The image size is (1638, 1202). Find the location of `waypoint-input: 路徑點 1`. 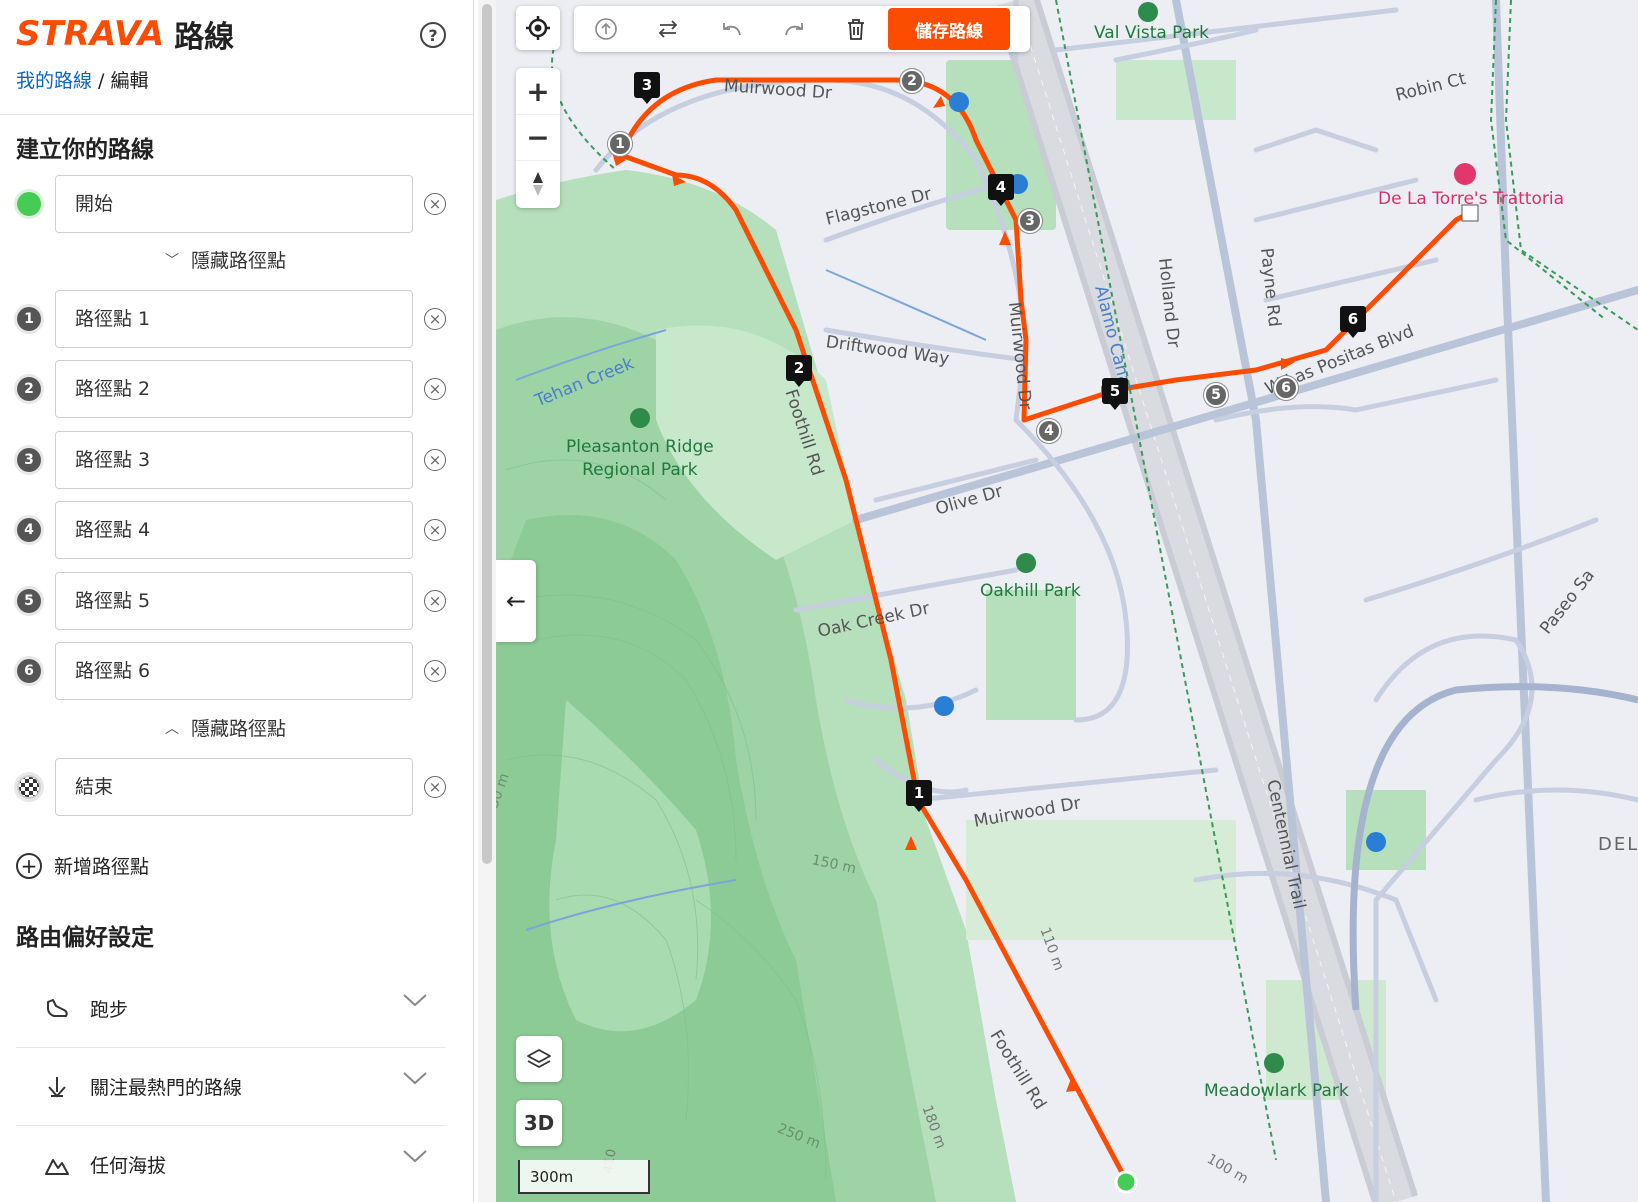

waypoint-input: 路徑點 1 is located at coordinates (234, 319).